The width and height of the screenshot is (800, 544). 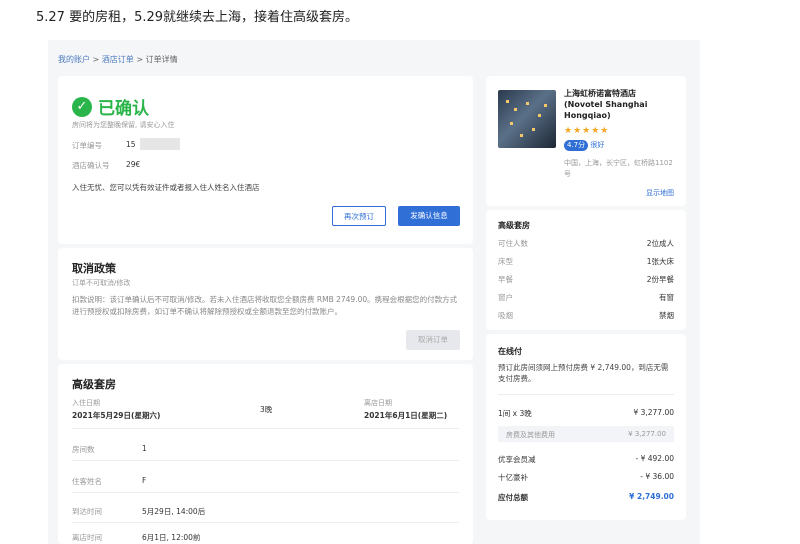 What do you see at coordinates (433, 340) in the screenshot?
I see `cancel-order-button: 取消订单` at bounding box center [433, 340].